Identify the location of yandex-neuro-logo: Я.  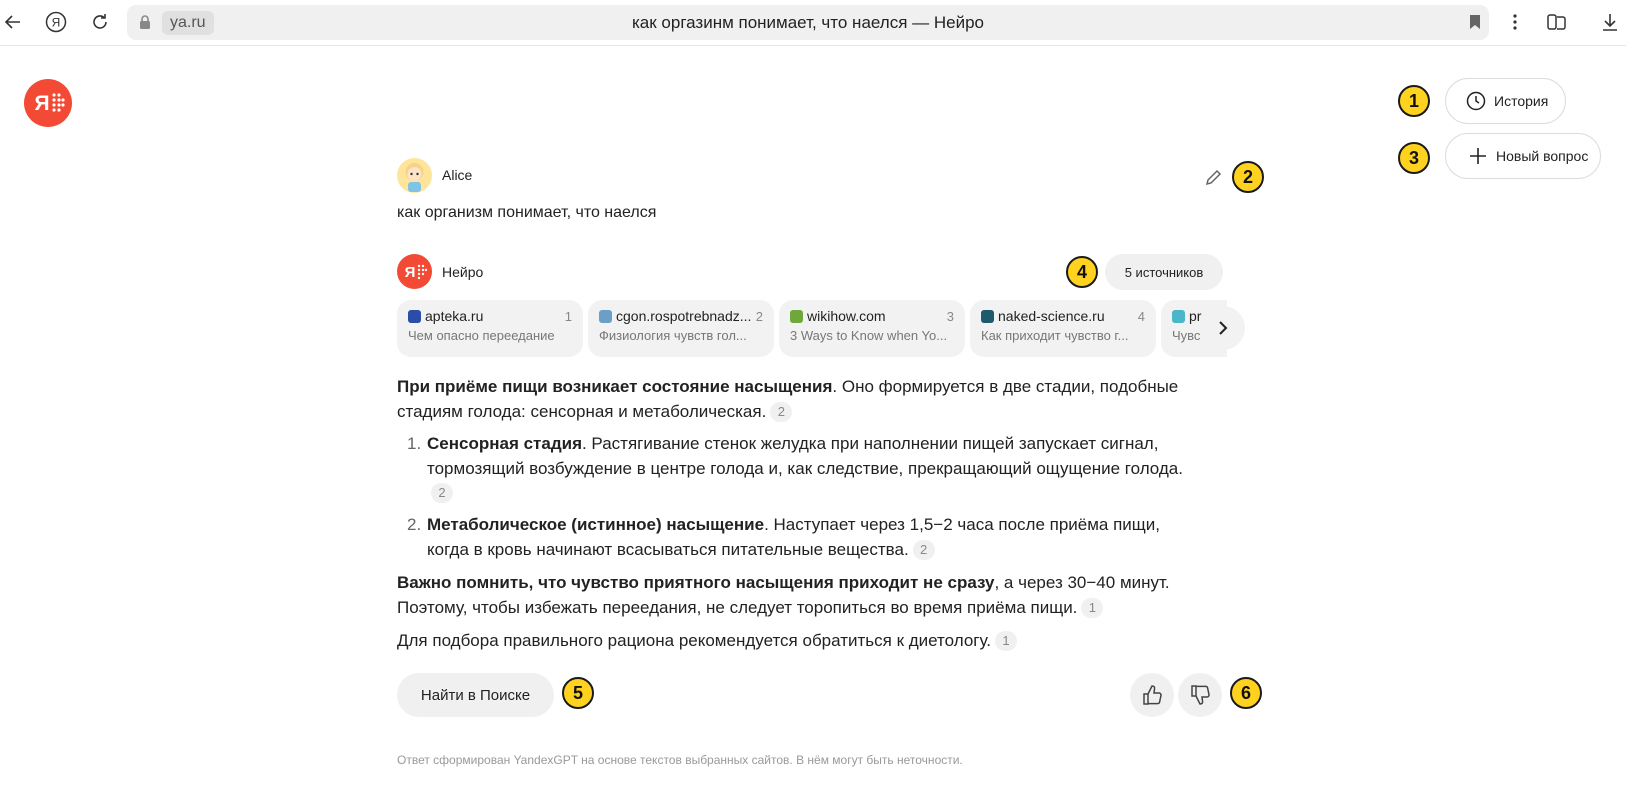
(48, 103).